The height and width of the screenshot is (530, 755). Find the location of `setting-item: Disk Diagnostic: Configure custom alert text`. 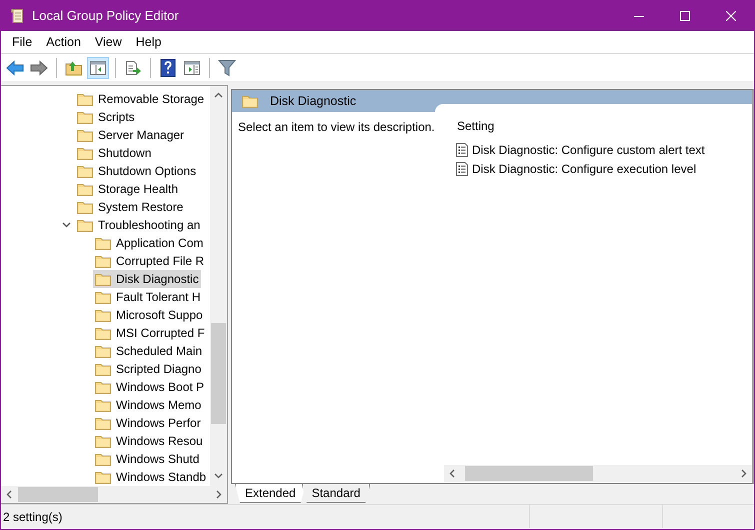

setting-item: Disk Diagnostic: Configure custom alert text is located at coordinates (588, 149).